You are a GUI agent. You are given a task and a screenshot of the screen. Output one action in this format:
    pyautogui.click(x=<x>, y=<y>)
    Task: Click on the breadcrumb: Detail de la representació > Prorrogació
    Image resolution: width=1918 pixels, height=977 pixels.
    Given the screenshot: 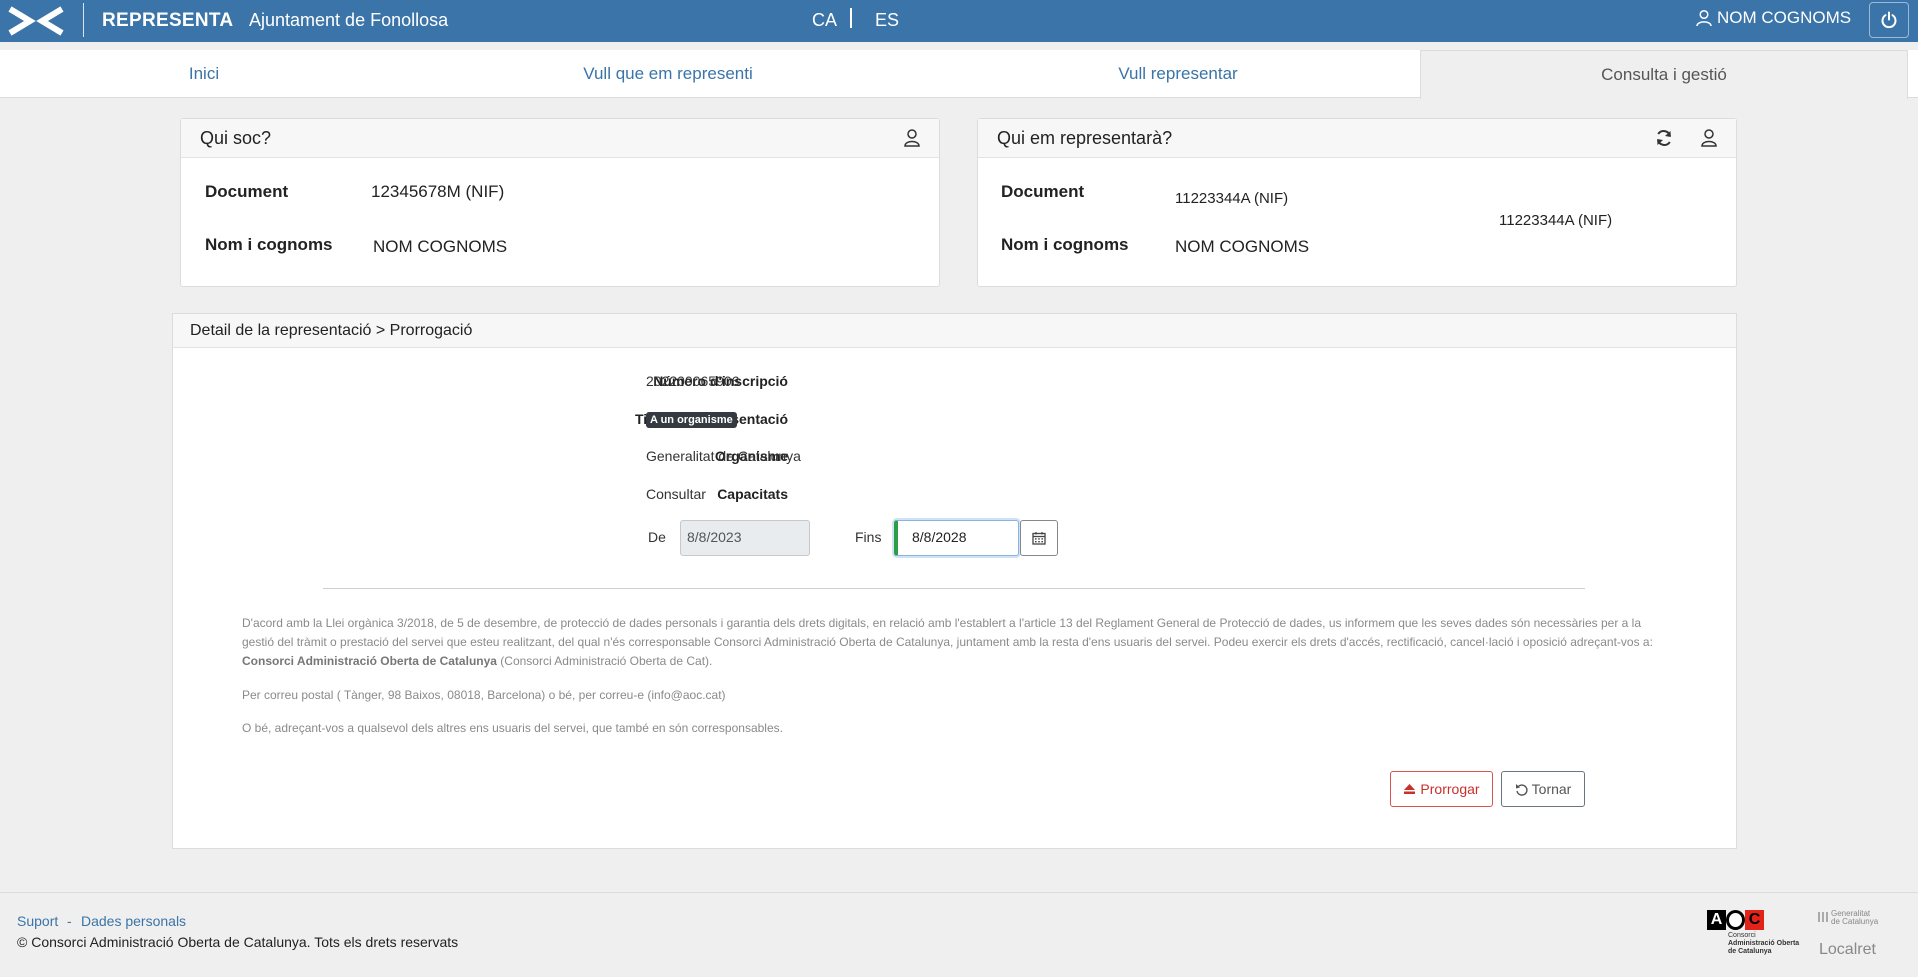 What is the action you would take?
    pyautogui.click(x=331, y=330)
    